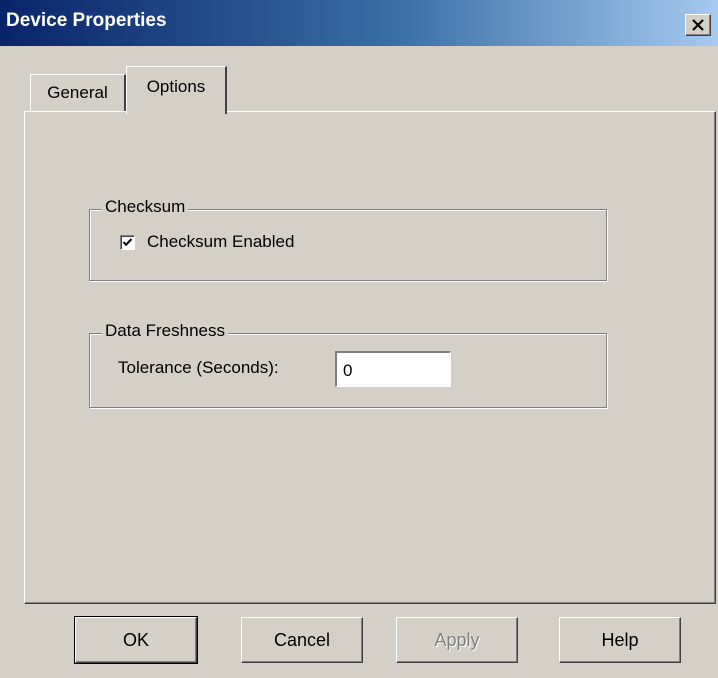 This screenshot has width=718, height=678. I want to click on ok-button: OK, so click(136, 640).